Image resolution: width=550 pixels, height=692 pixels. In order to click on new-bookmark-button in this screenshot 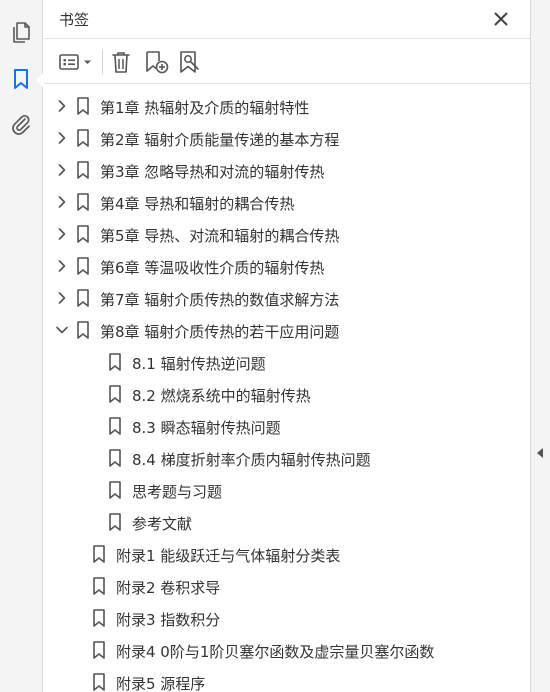, I will do `click(156, 62)`.